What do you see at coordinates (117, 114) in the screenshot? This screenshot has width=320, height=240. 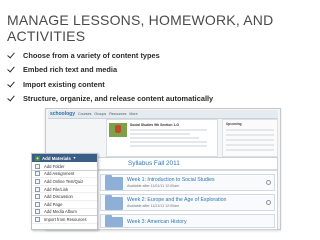 I see `nav-item-resources: Resources` at bounding box center [117, 114].